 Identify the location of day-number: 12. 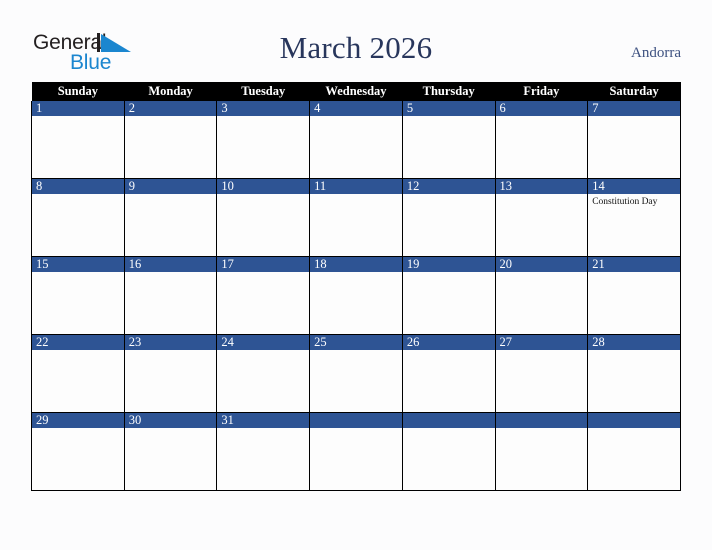
(448, 186).